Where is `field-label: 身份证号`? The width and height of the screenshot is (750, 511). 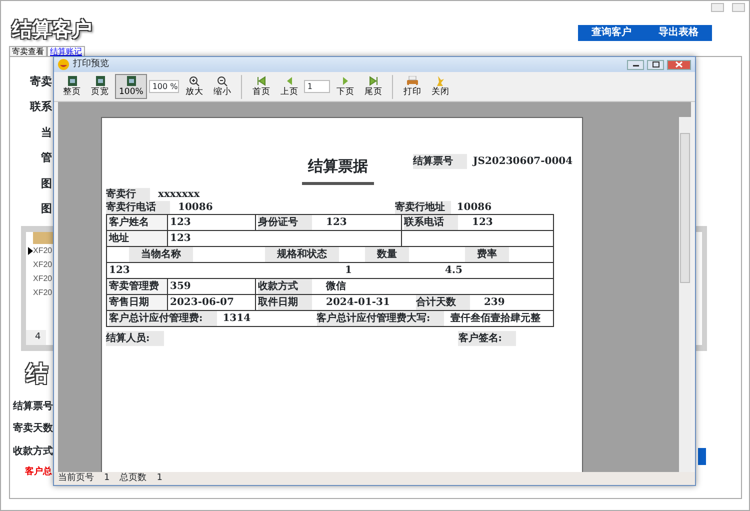 field-label: 身份证号 is located at coordinates (285, 222).